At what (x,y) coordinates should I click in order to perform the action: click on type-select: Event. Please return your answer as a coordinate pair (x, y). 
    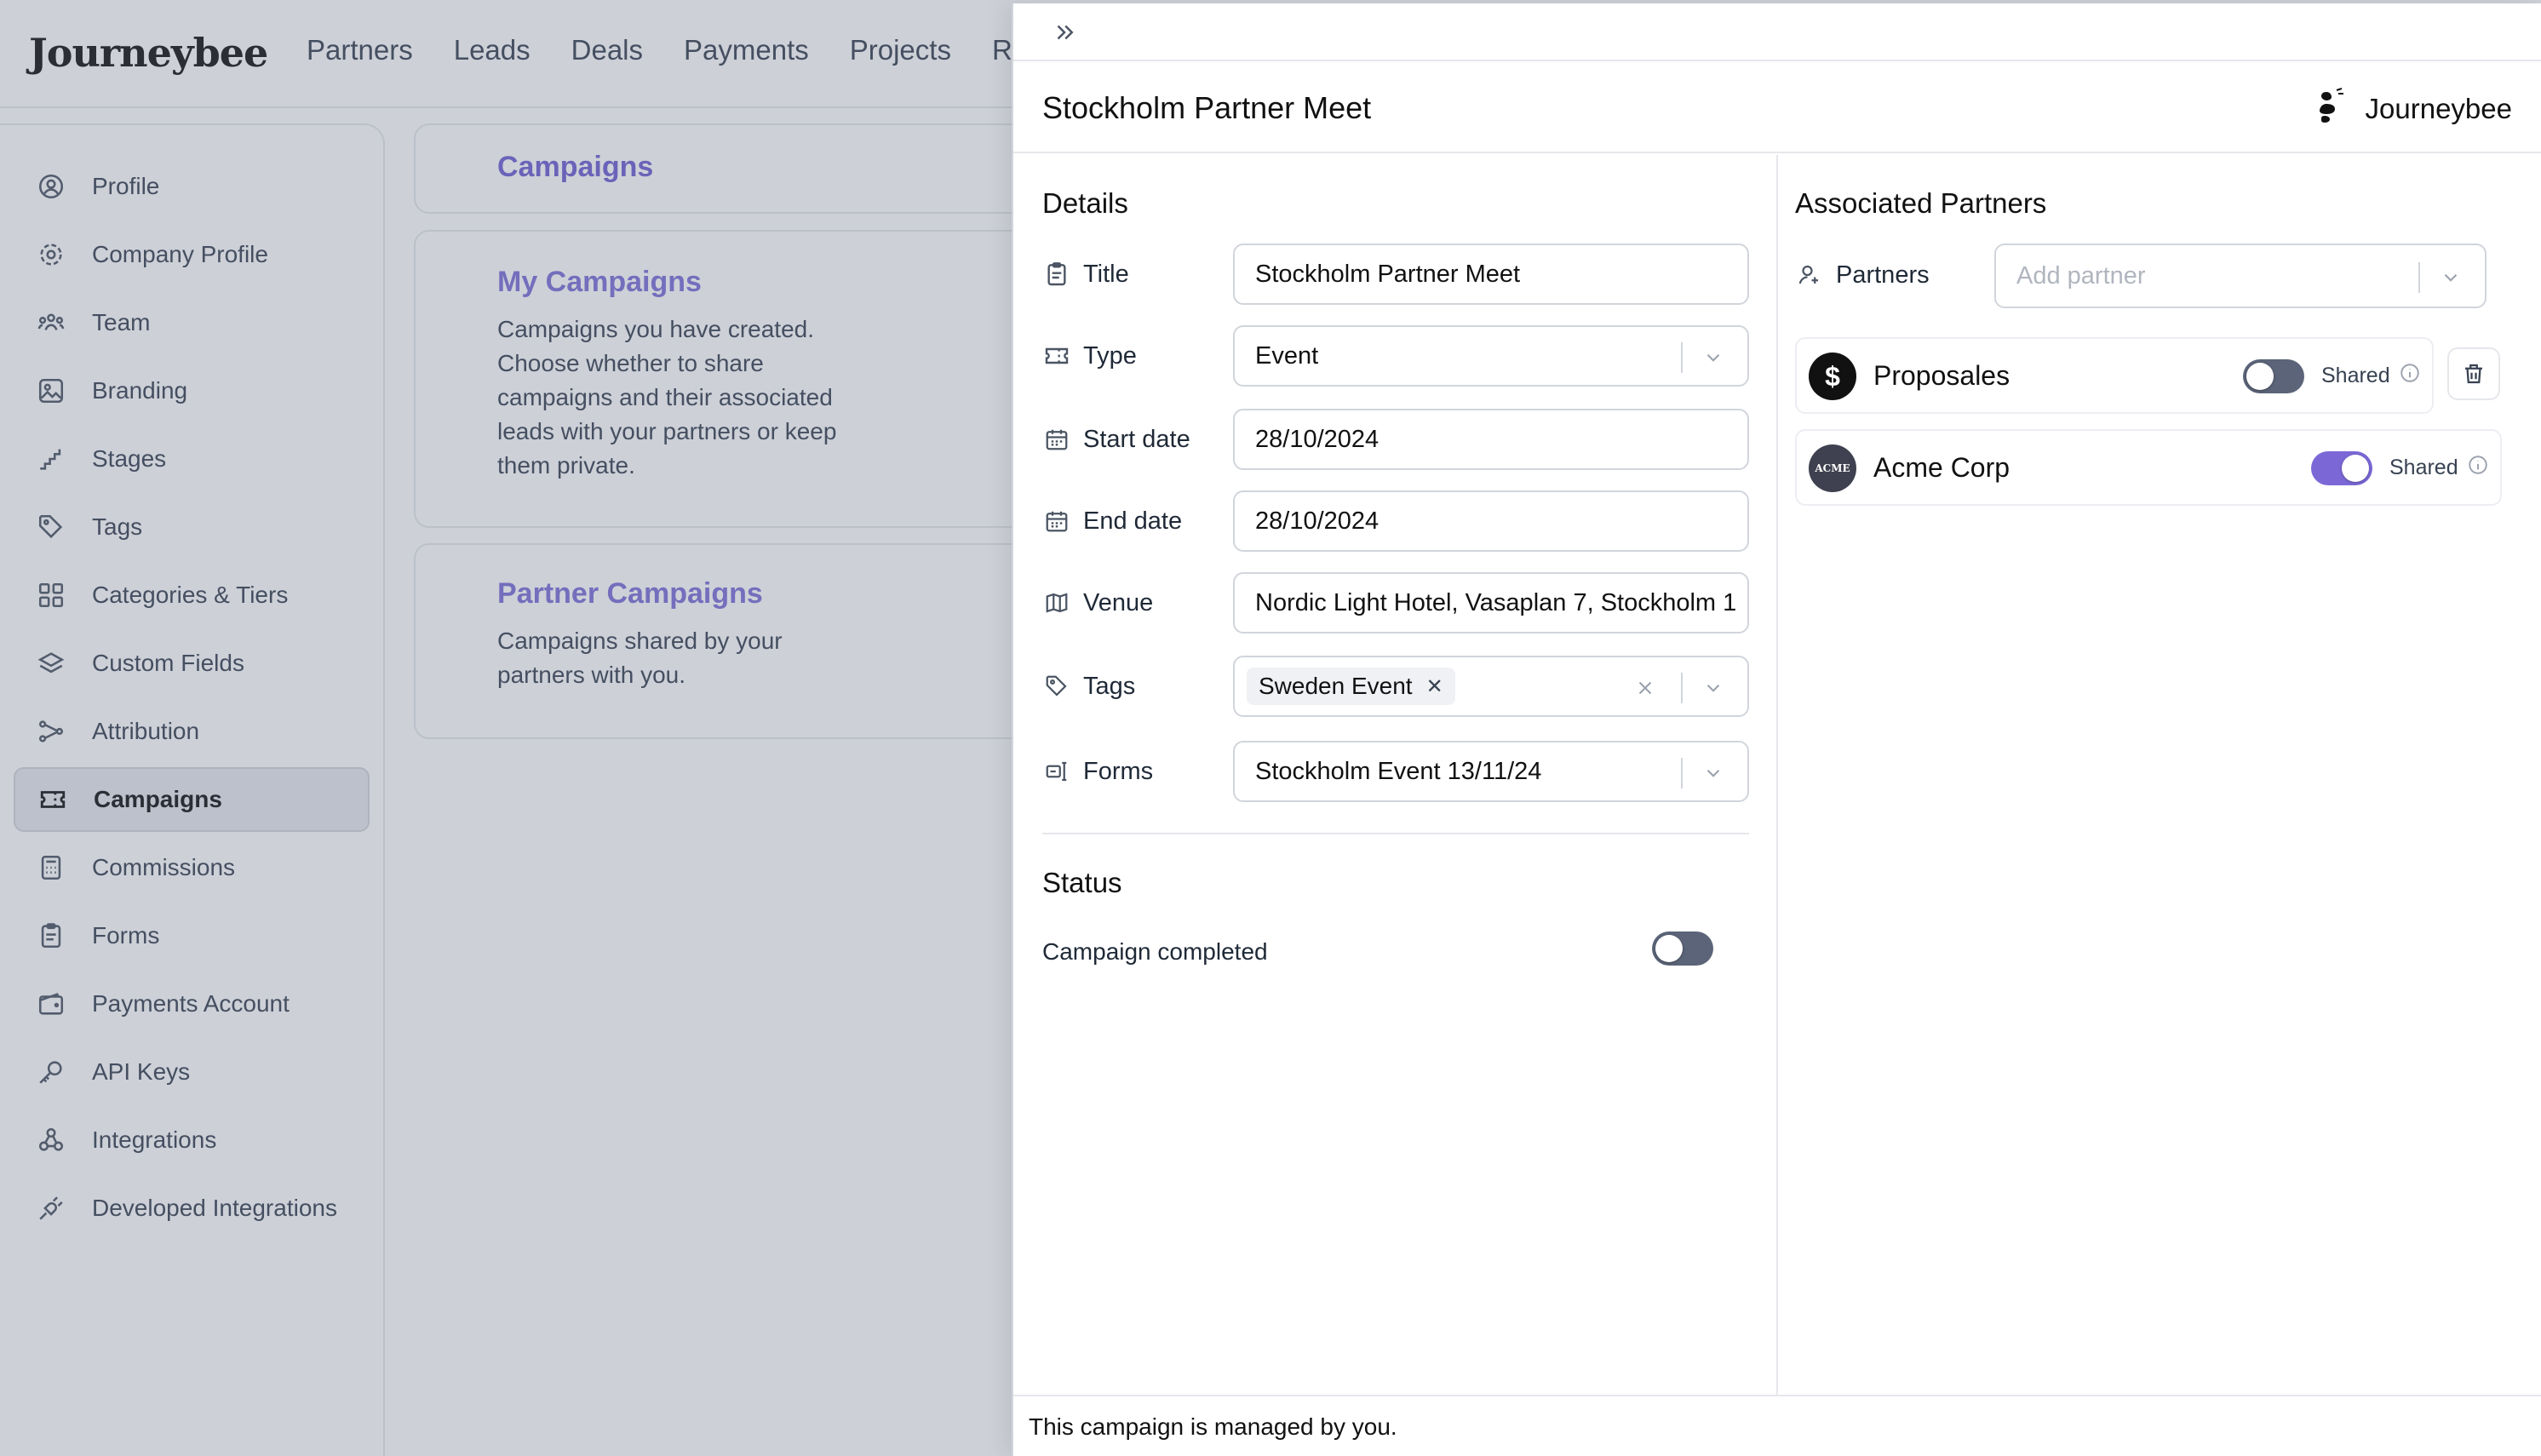
    Looking at the image, I should click on (1491, 356).